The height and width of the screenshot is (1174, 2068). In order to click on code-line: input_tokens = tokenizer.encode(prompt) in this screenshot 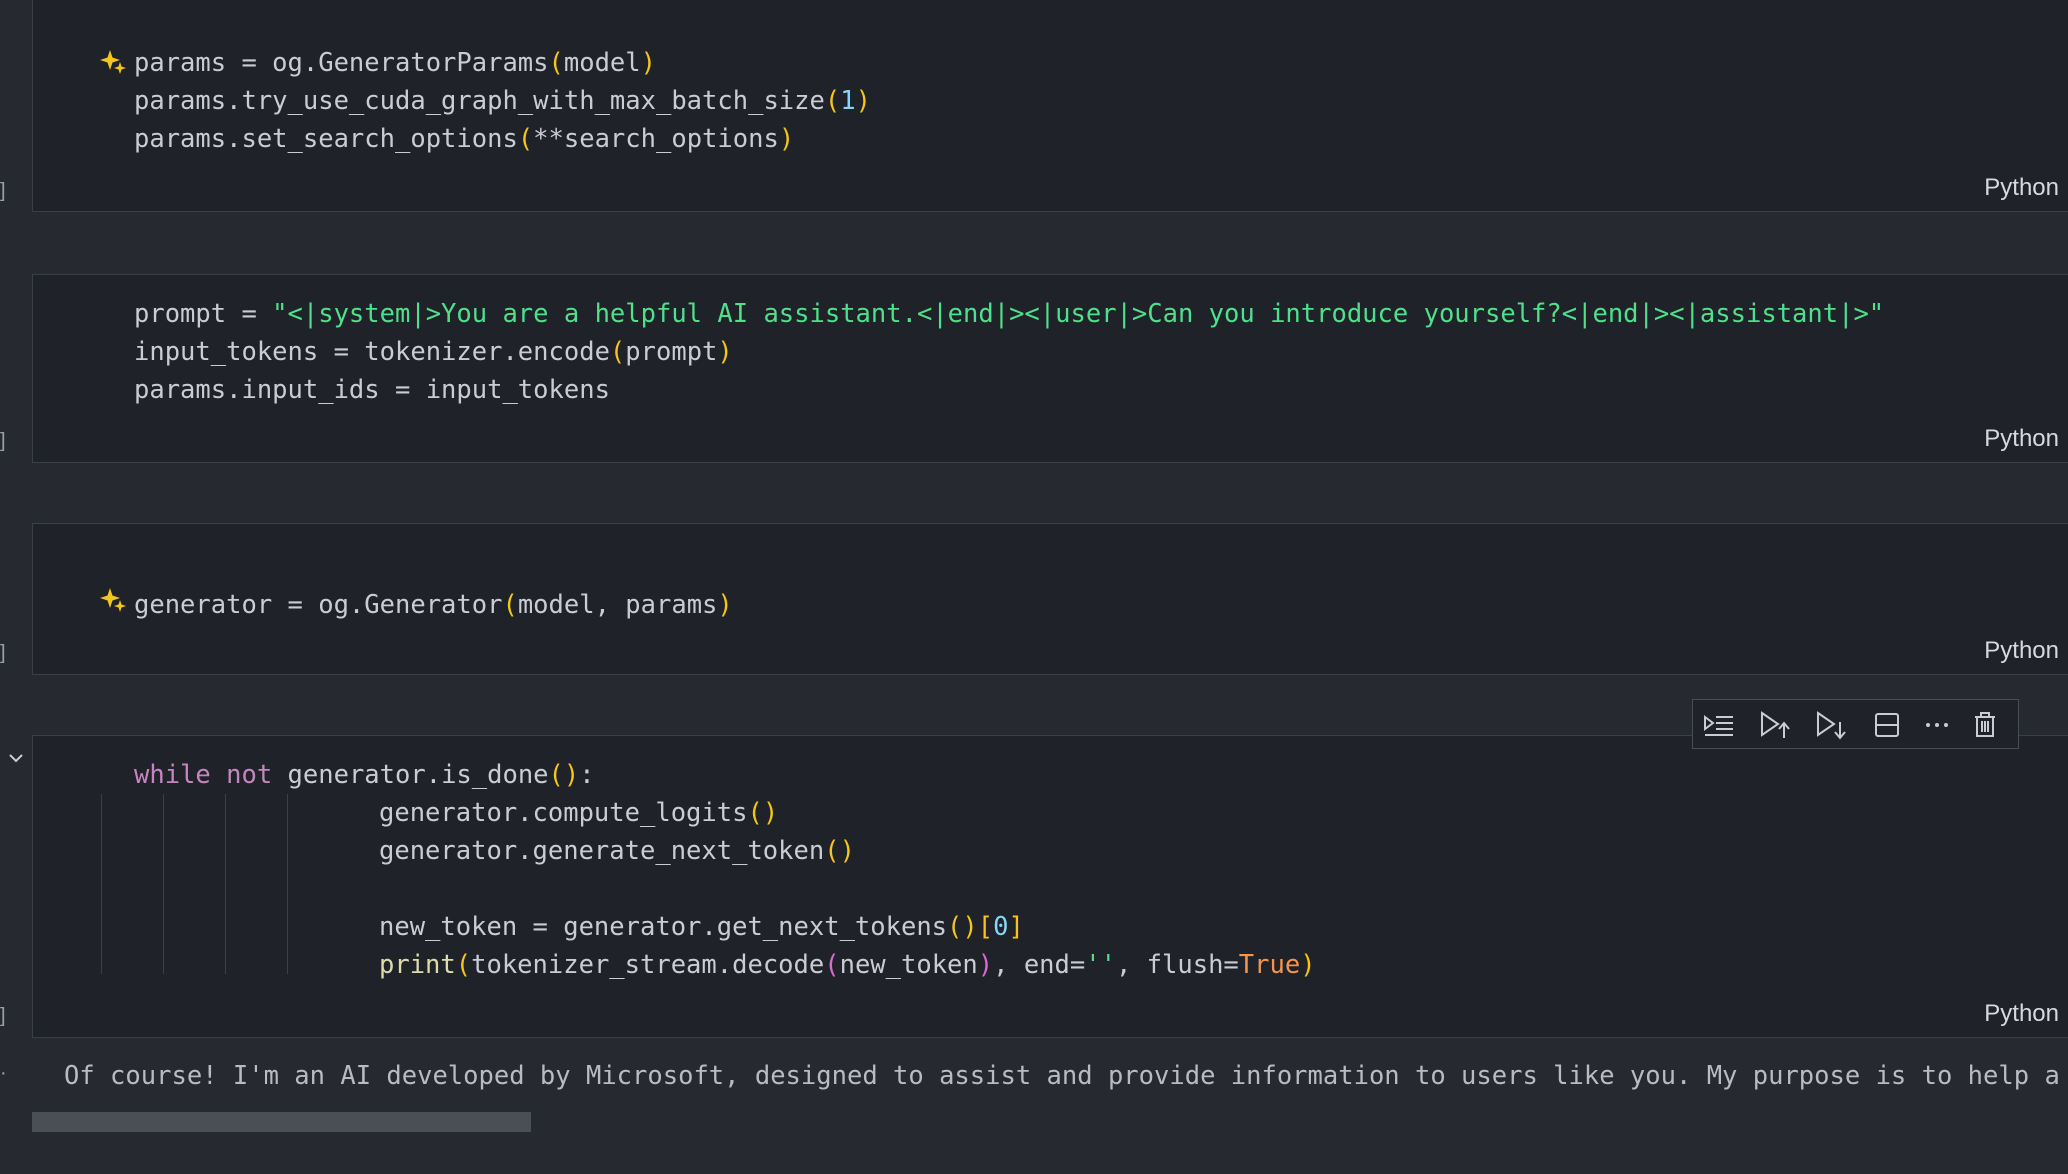, I will do `click(433, 352)`.